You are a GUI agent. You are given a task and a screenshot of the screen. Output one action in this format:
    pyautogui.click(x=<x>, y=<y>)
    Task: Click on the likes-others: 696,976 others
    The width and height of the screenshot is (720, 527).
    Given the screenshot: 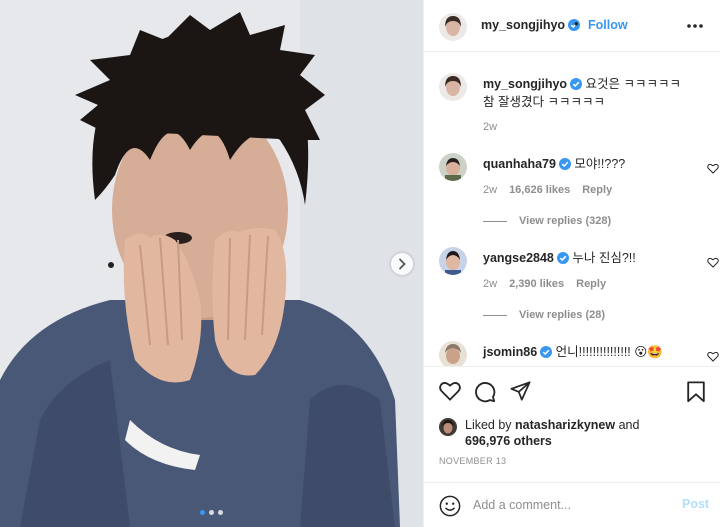 What is the action you would take?
    pyautogui.click(x=508, y=441)
    